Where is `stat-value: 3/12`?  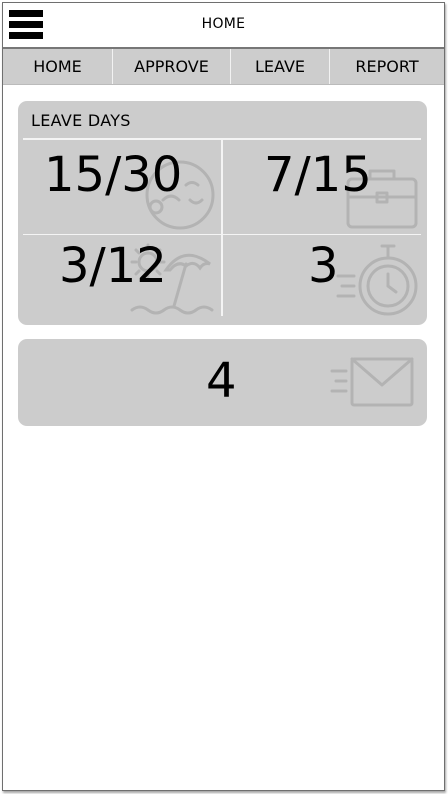
stat-value: 3/12 is located at coordinates (113, 266).